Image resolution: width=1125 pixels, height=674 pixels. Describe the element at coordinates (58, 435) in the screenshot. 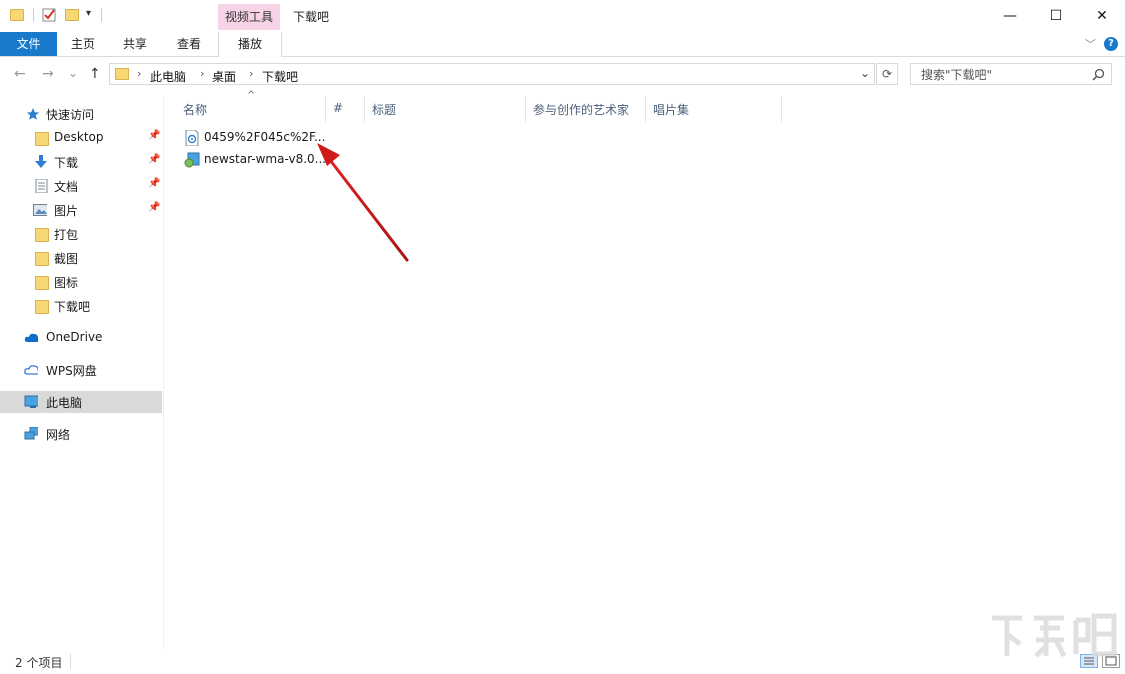

I see `sidebar-item-label: 网络` at that location.